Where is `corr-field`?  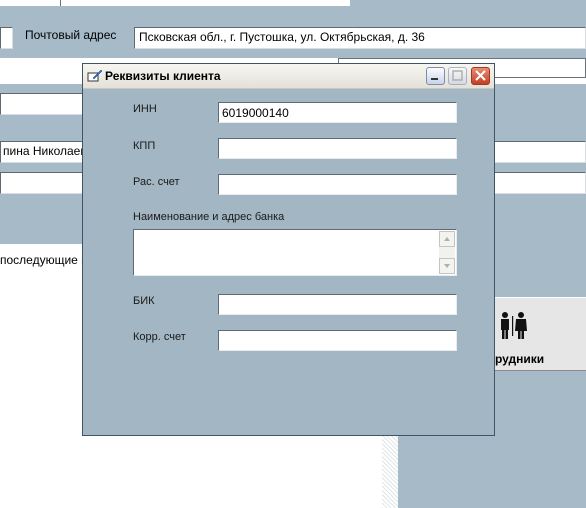
corr-field is located at coordinates (337, 340).